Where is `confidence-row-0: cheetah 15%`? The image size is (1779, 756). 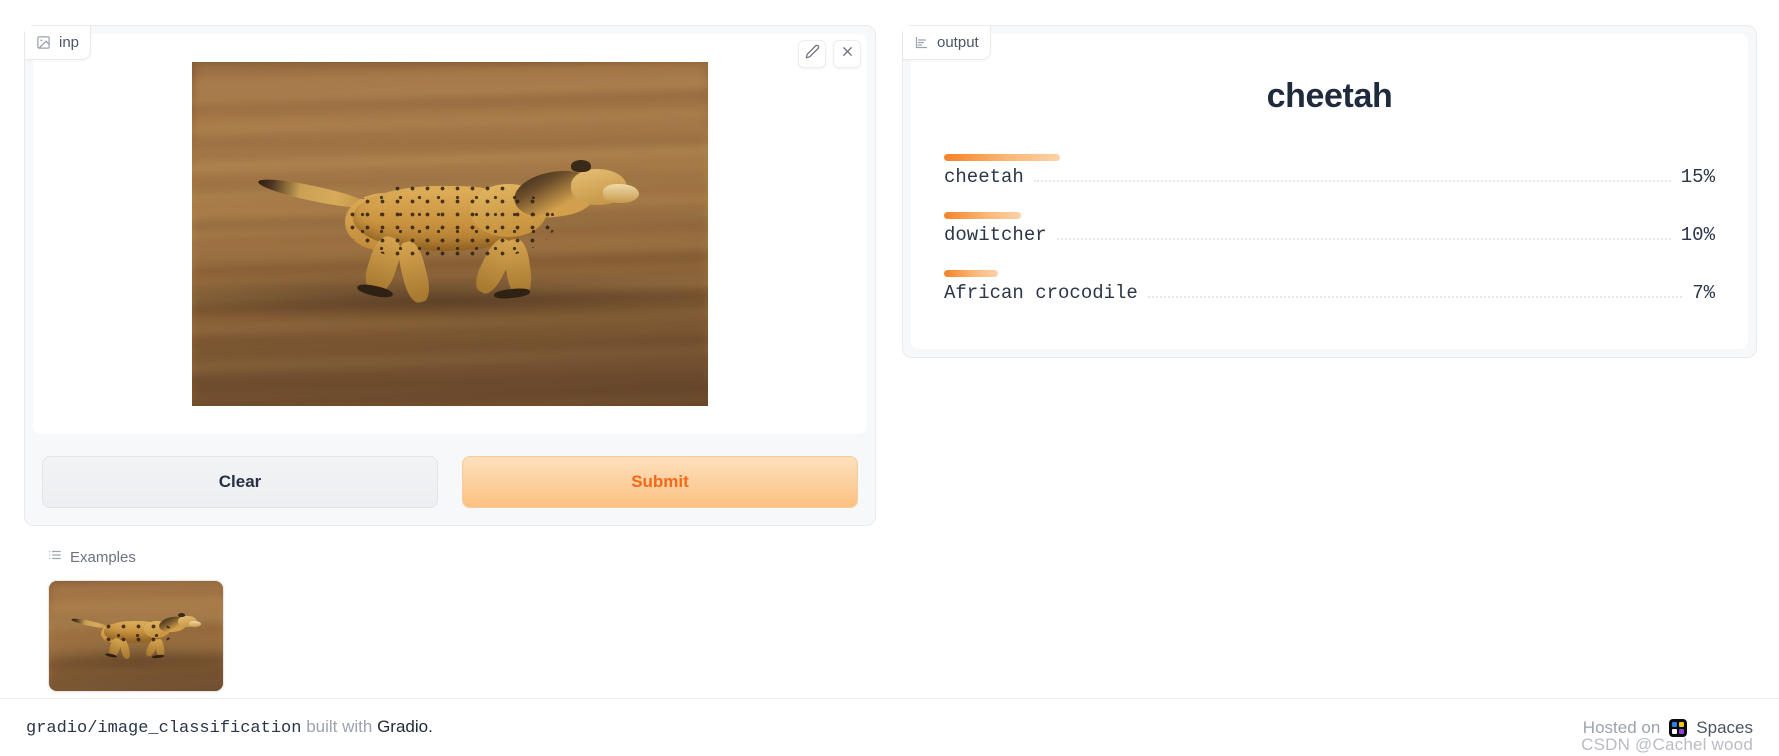
confidence-row-0: cheetah 15% is located at coordinates (1329, 171).